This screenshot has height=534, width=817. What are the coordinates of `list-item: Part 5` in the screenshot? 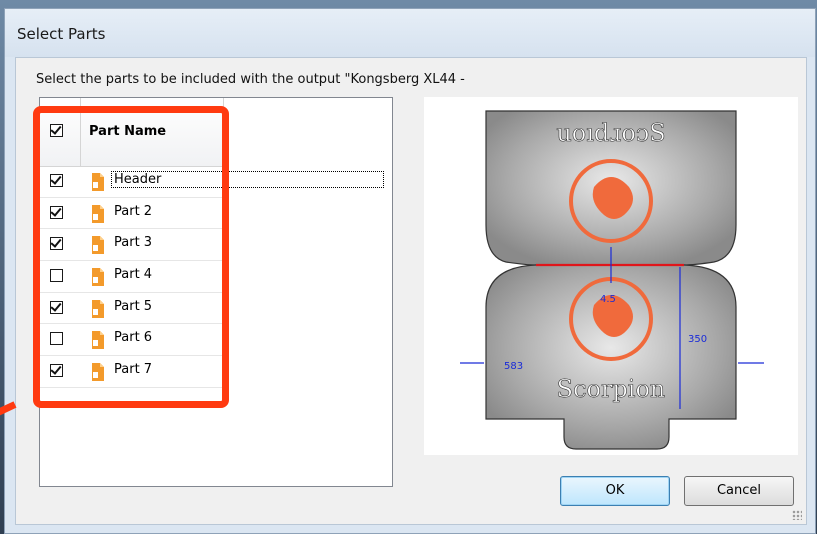 It's located at (131, 309).